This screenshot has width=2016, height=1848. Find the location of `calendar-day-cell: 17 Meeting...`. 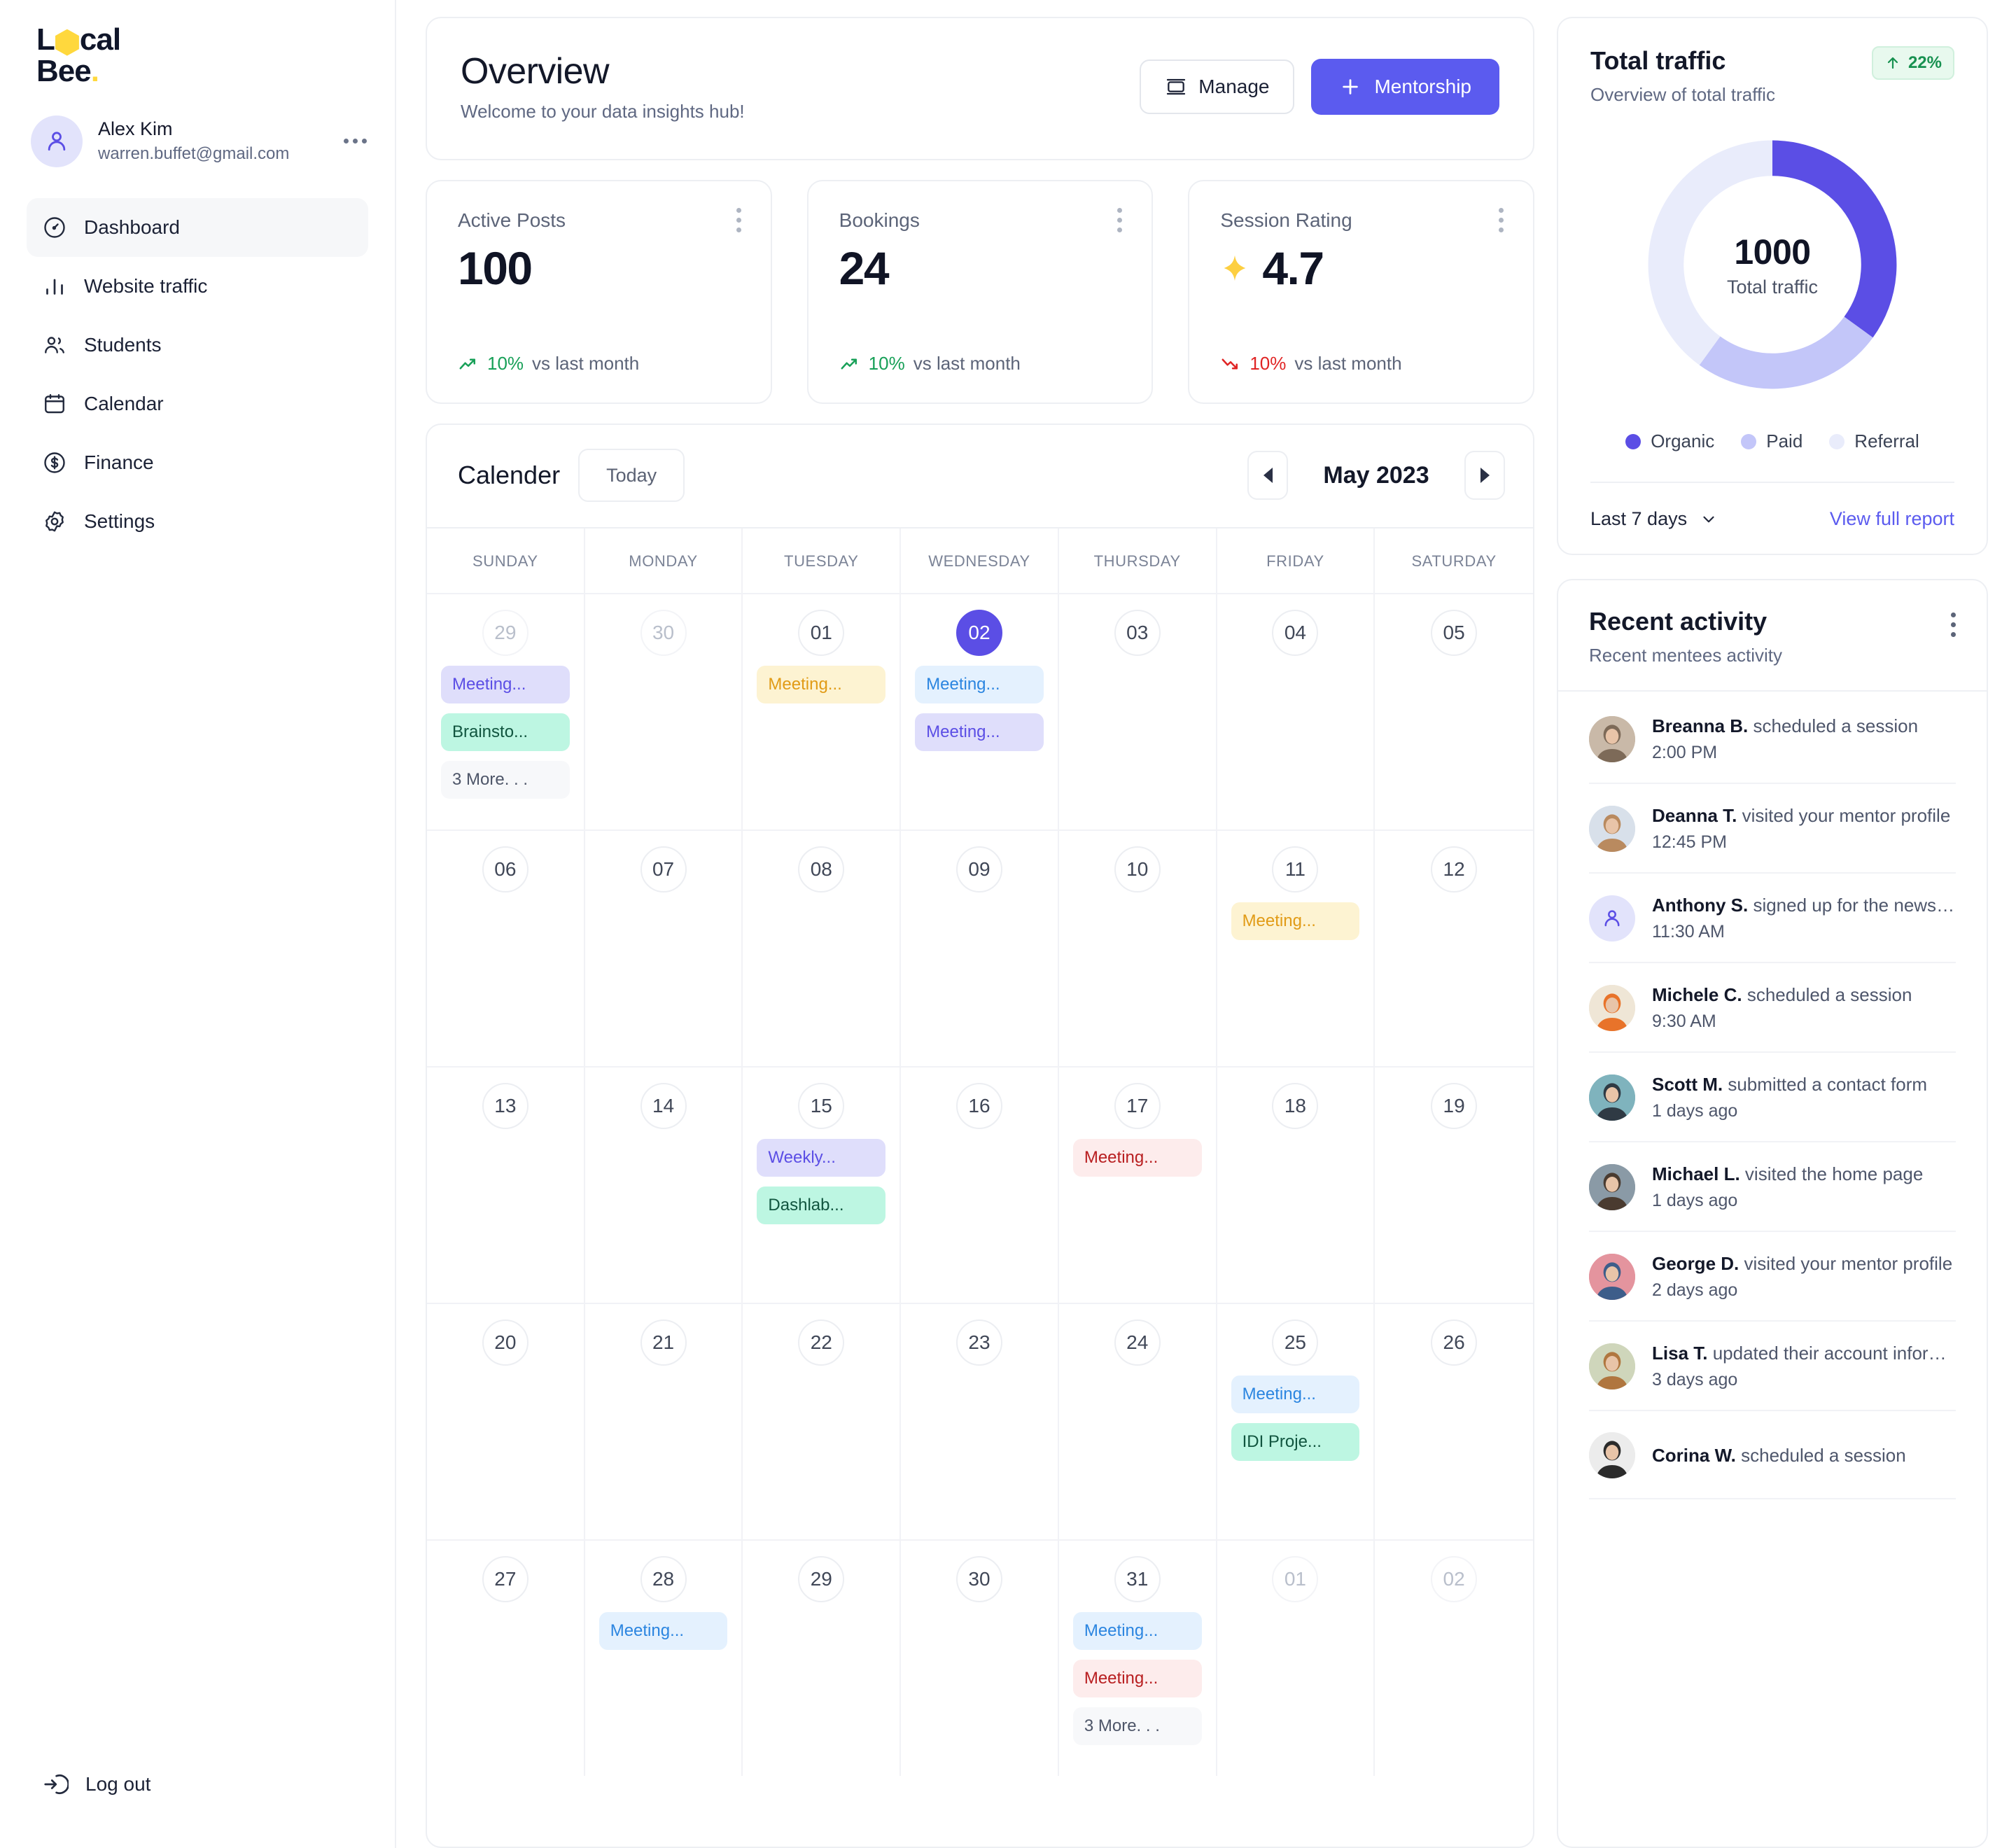

calendar-day-cell: 17 Meeting... is located at coordinates (1138, 1185).